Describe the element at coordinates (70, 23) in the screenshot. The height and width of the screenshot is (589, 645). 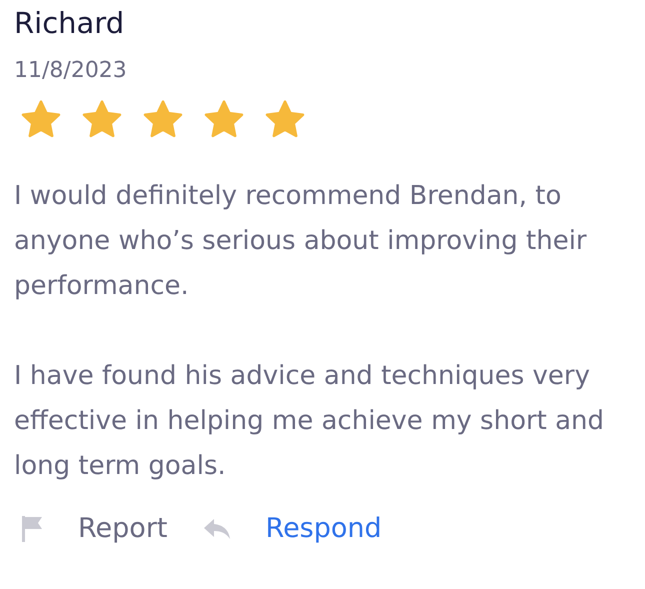
I see `reviewer-name: Richard` at that location.